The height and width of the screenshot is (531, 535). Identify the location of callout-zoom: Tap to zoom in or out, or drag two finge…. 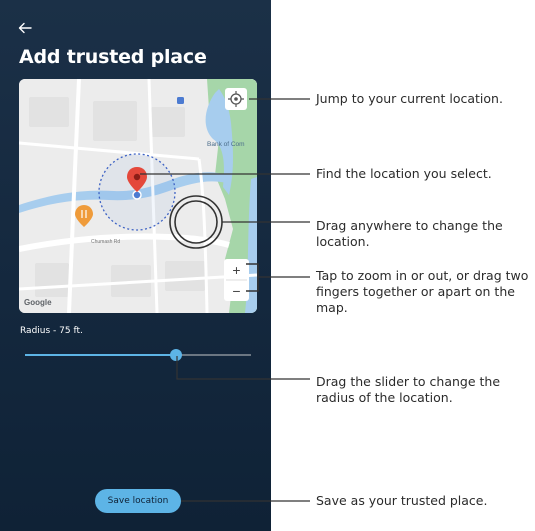
(422, 291).